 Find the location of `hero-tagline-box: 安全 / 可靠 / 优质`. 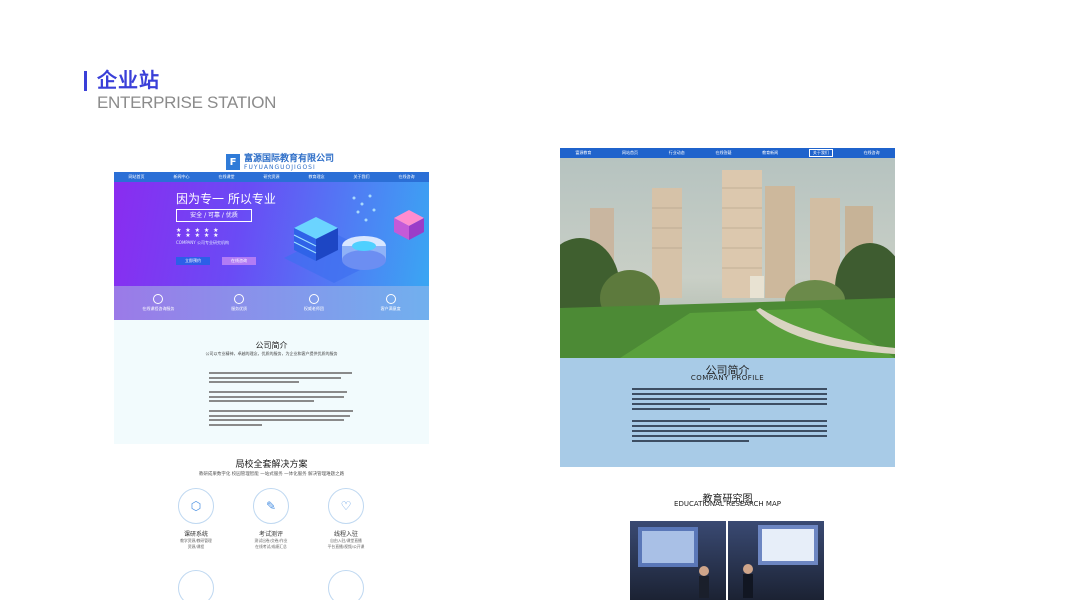

hero-tagline-box: 安全 / 可靠 / 优质 is located at coordinates (214, 215).